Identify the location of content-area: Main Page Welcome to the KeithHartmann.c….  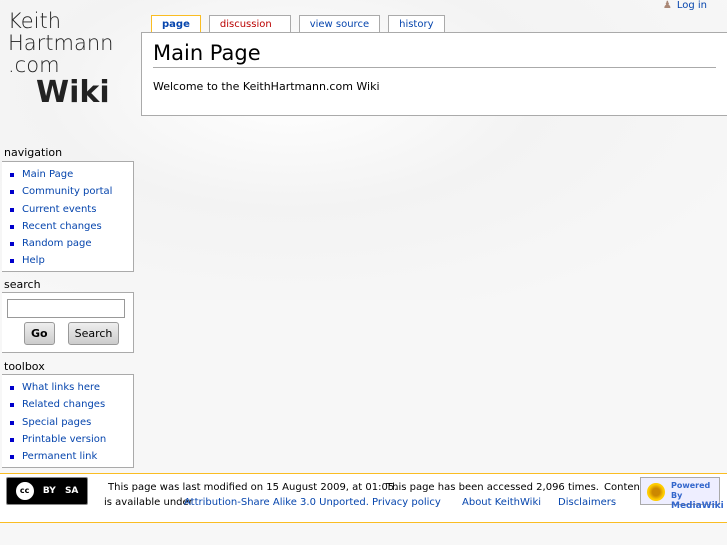
(434, 74).